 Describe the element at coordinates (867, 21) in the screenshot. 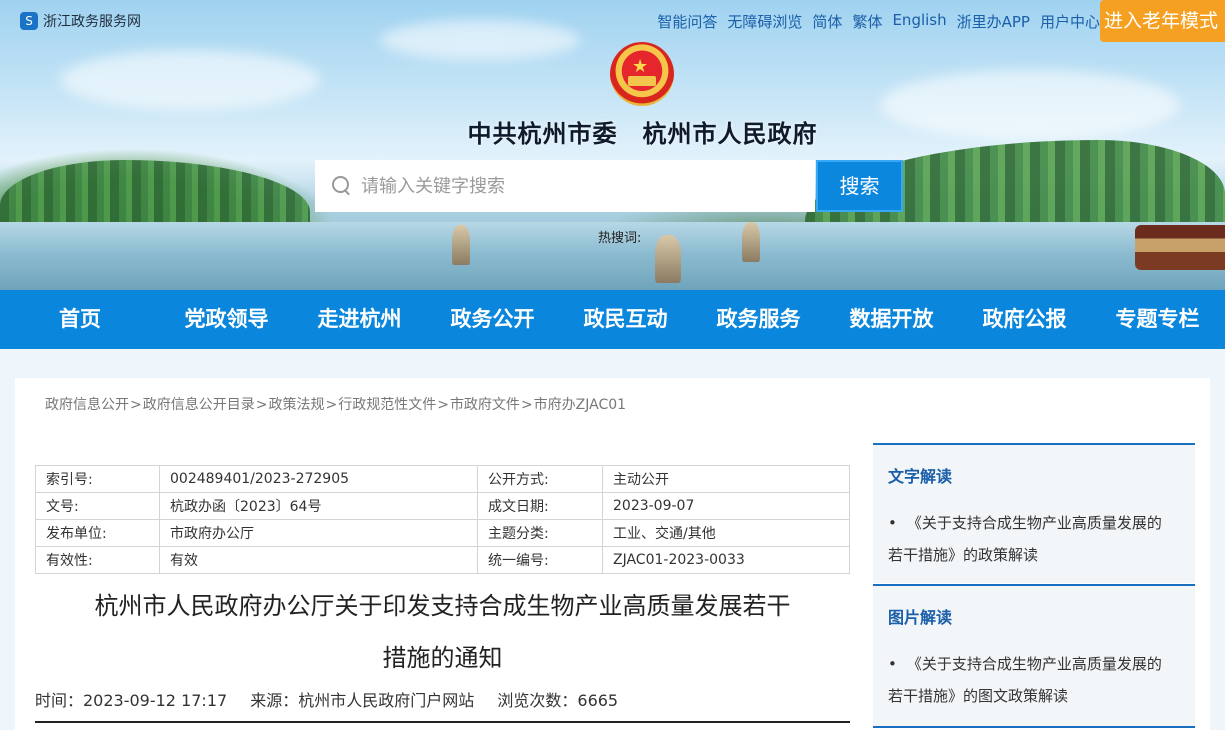

I see `link-traditional: 繁体` at that location.